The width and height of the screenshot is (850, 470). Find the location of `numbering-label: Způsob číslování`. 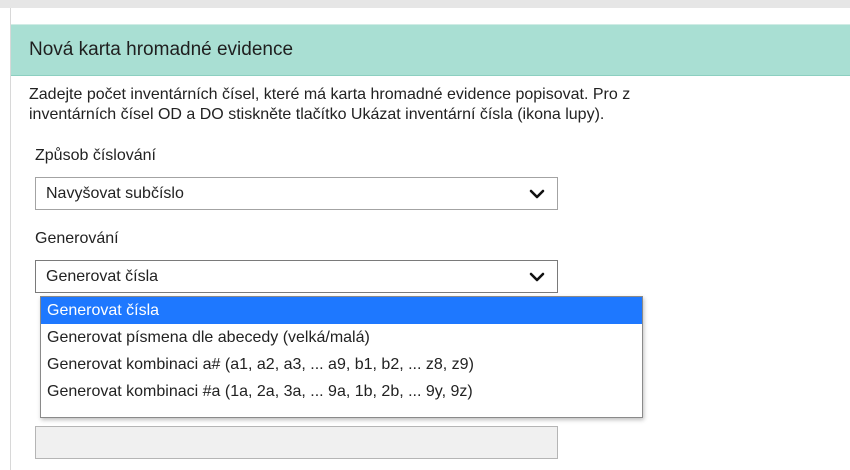

numbering-label: Způsob číslování is located at coordinates (95, 155).